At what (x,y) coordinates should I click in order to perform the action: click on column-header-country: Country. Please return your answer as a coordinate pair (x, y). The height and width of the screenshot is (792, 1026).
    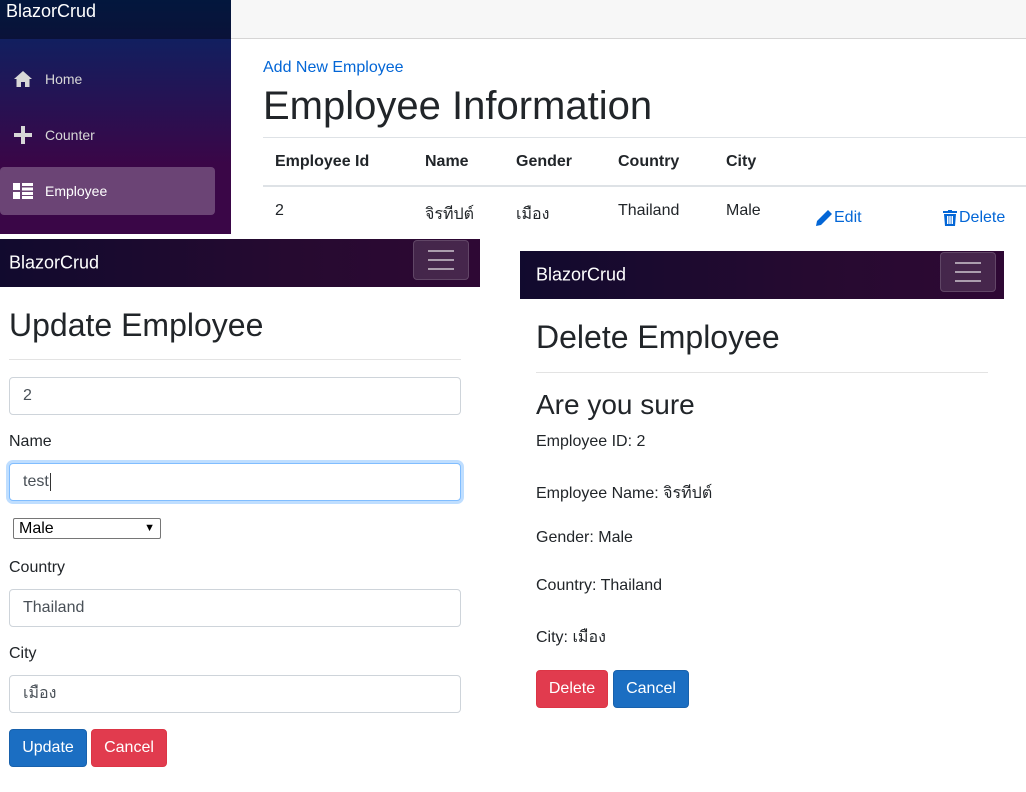
    Looking at the image, I should click on (649, 161).